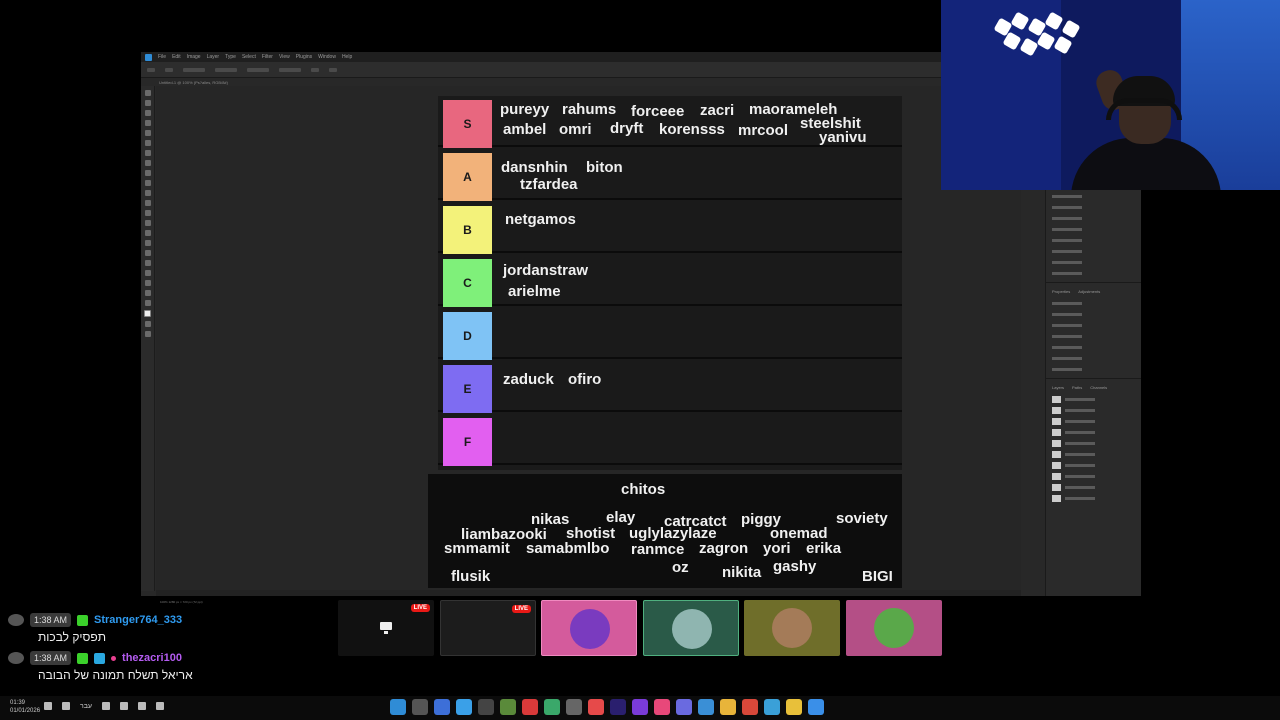 The image size is (1280, 720). Describe the element at coordinates (657, 111) in the screenshot. I see `tier-name: forceee` at that location.